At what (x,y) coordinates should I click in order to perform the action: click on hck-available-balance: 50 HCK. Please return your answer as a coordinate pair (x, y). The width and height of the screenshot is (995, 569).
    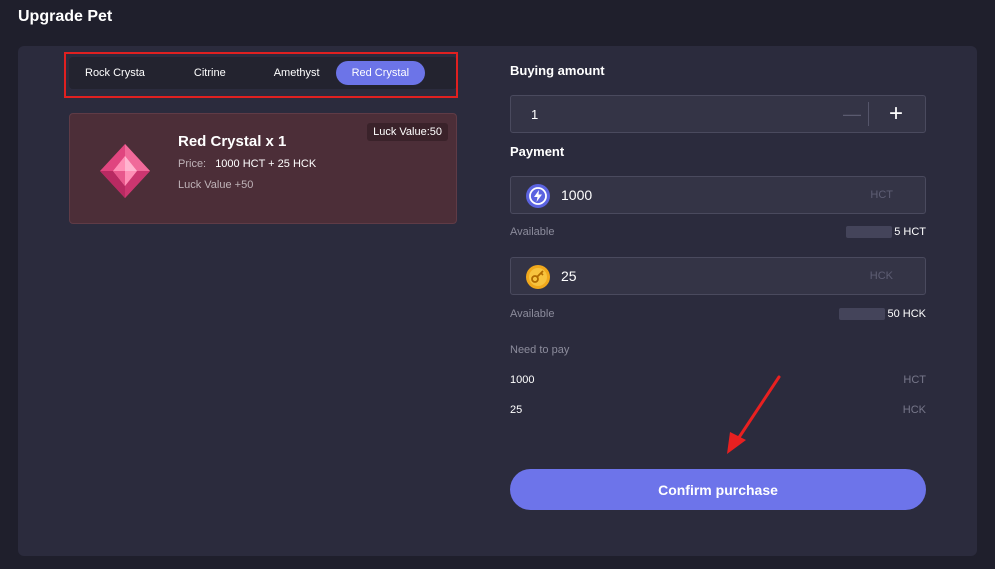
    Looking at the image, I should click on (882, 314).